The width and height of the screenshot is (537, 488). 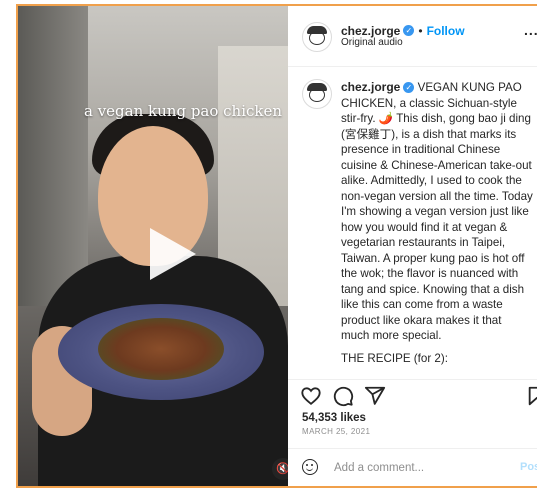 What do you see at coordinates (53, 156) in the screenshot?
I see `background-wall` at bounding box center [53, 156].